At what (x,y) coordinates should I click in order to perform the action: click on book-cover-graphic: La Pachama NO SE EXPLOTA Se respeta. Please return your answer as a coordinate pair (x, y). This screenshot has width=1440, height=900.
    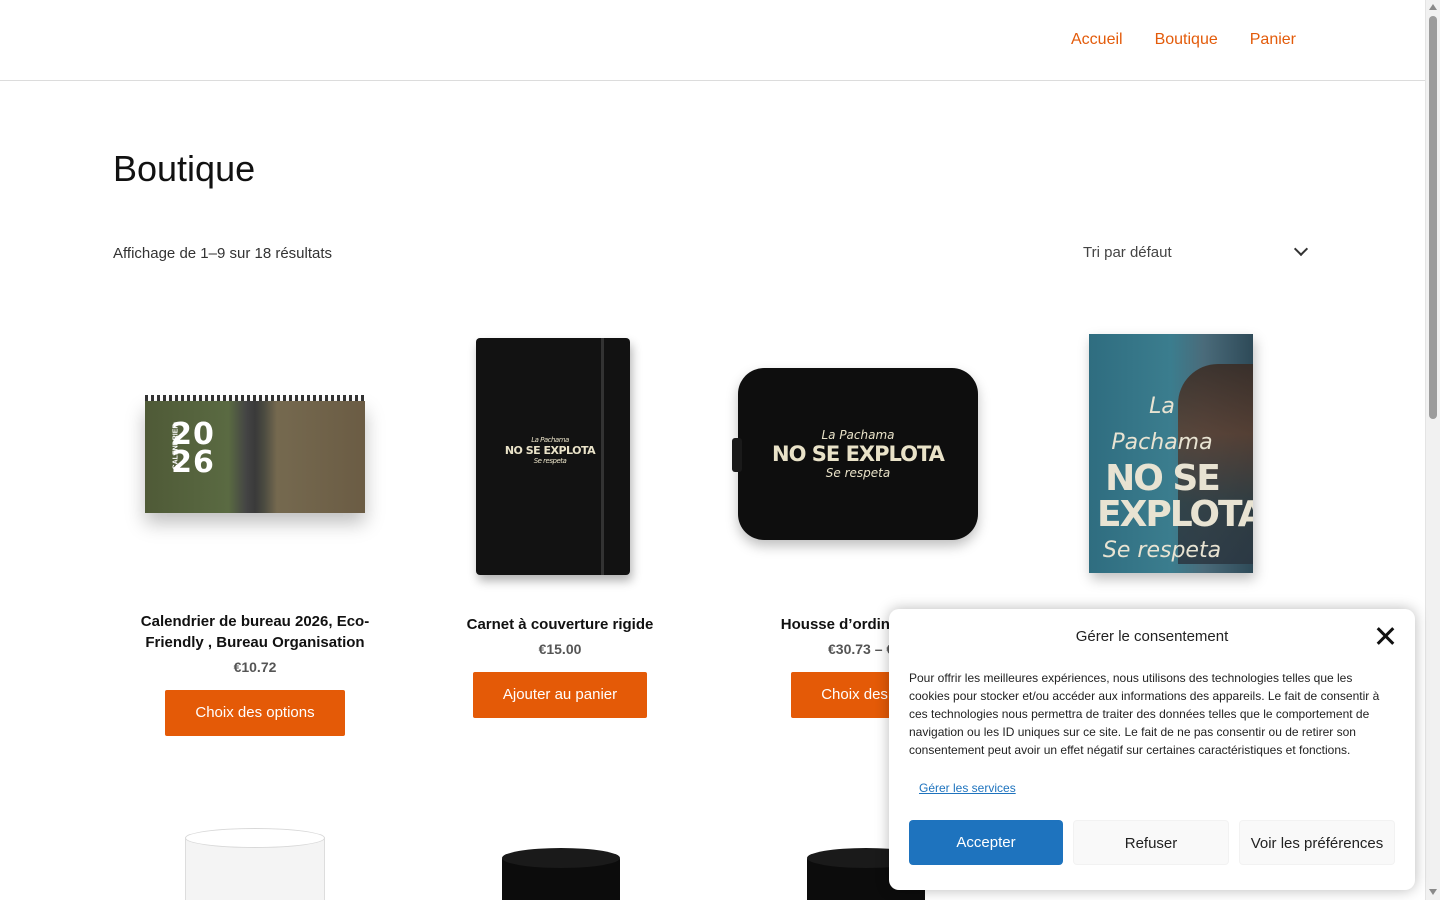
    Looking at the image, I should click on (1171, 453).